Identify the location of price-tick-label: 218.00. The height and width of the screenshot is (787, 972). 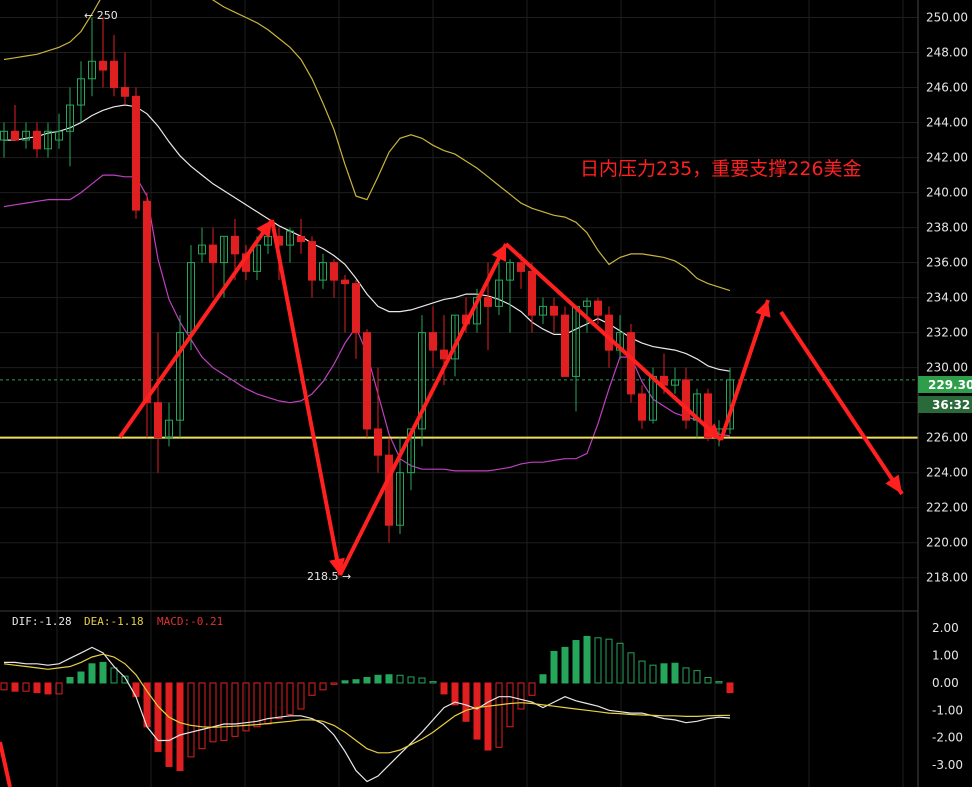
(947, 578).